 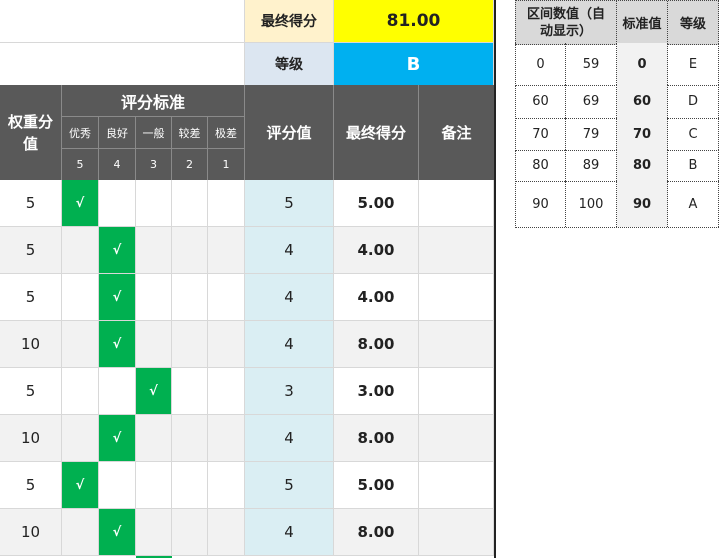 I want to click on range-high: 100, so click(x=591, y=204).